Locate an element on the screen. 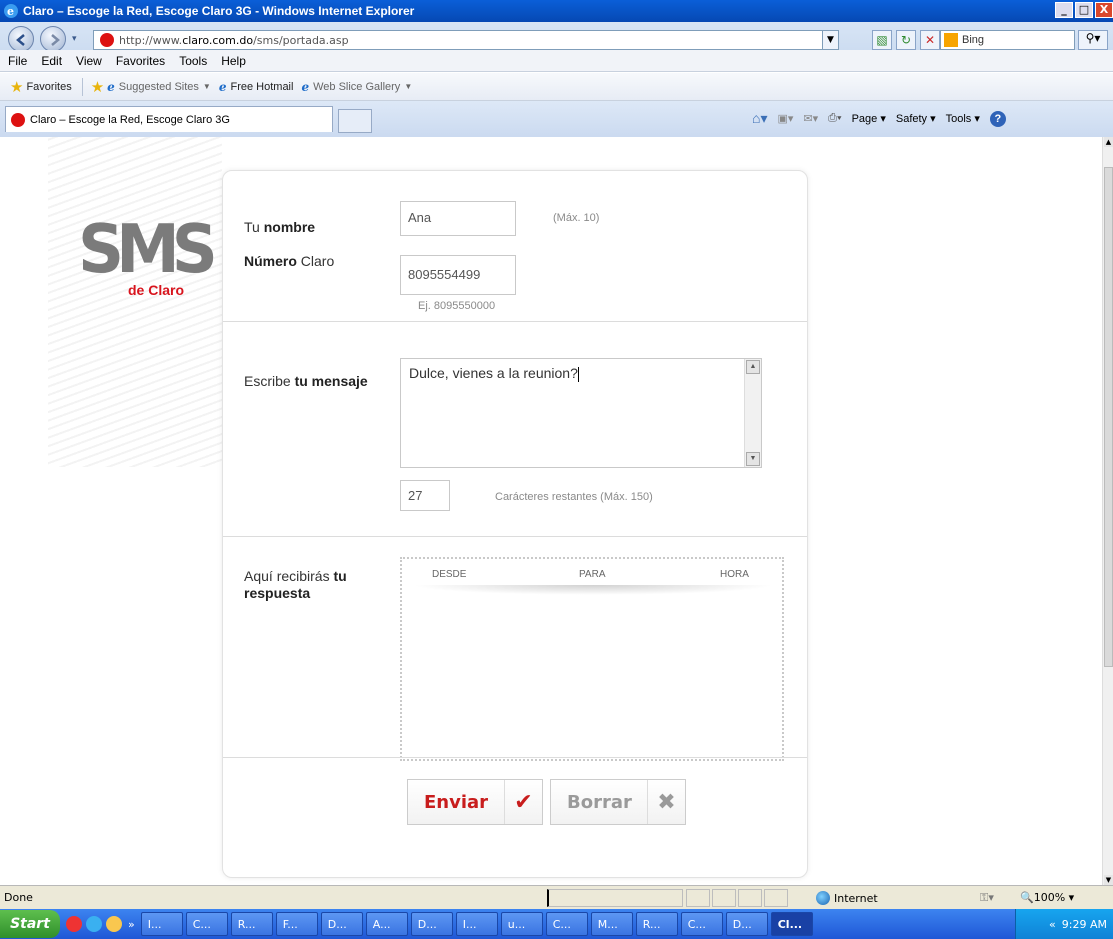  page-scrollbar: ▲ ▼ is located at coordinates (1107, 511).